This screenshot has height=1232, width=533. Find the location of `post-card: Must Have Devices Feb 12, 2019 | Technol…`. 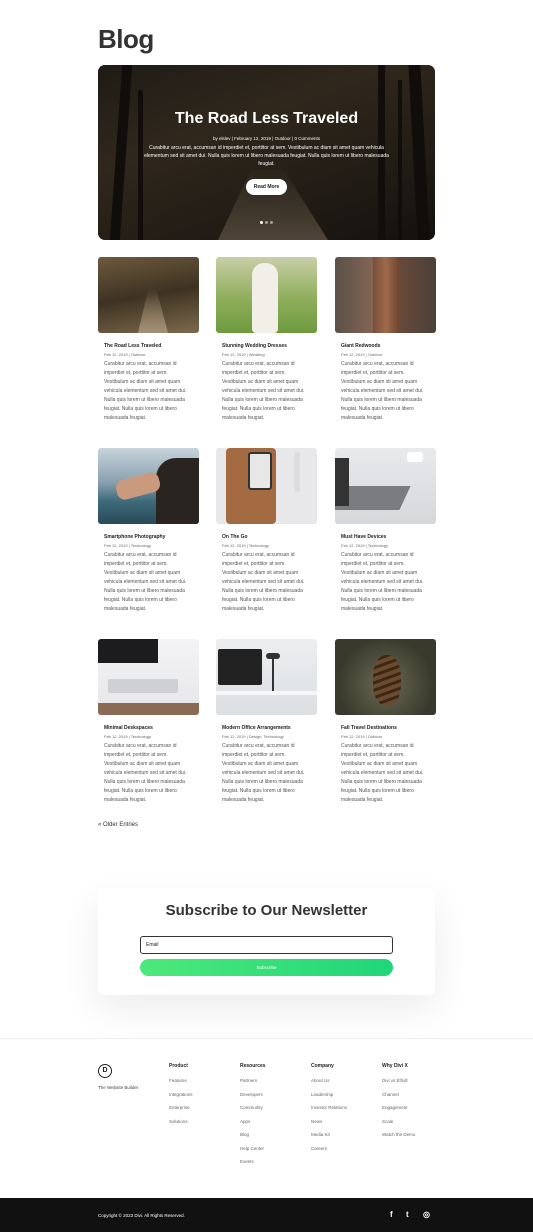

post-card: Must Have Devices Feb 12, 2019 | Technol… is located at coordinates (385, 531).